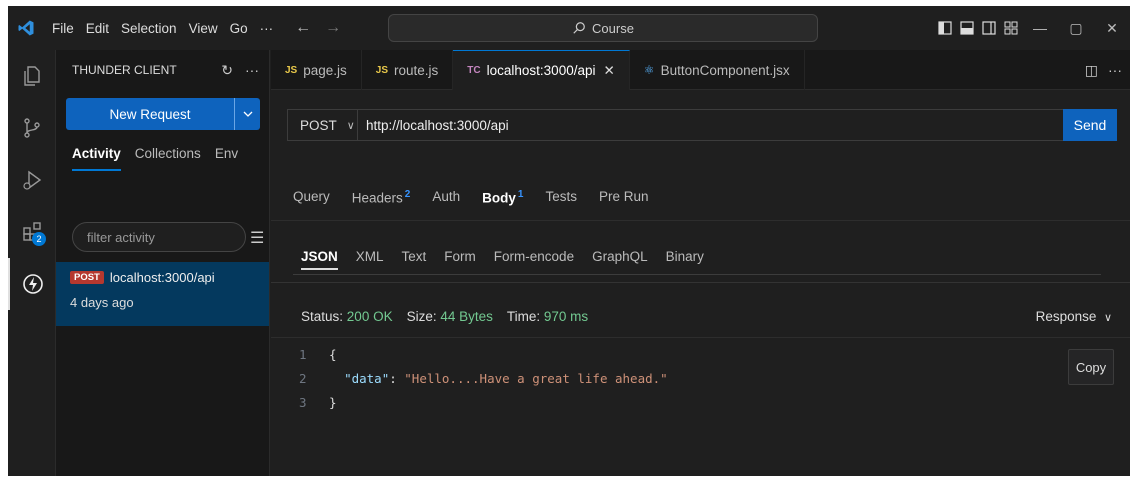 The width and height of the screenshot is (1132, 480). Describe the element at coordinates (414, 259) in the screenshot. I see `body-tab-text: Text` at that location.